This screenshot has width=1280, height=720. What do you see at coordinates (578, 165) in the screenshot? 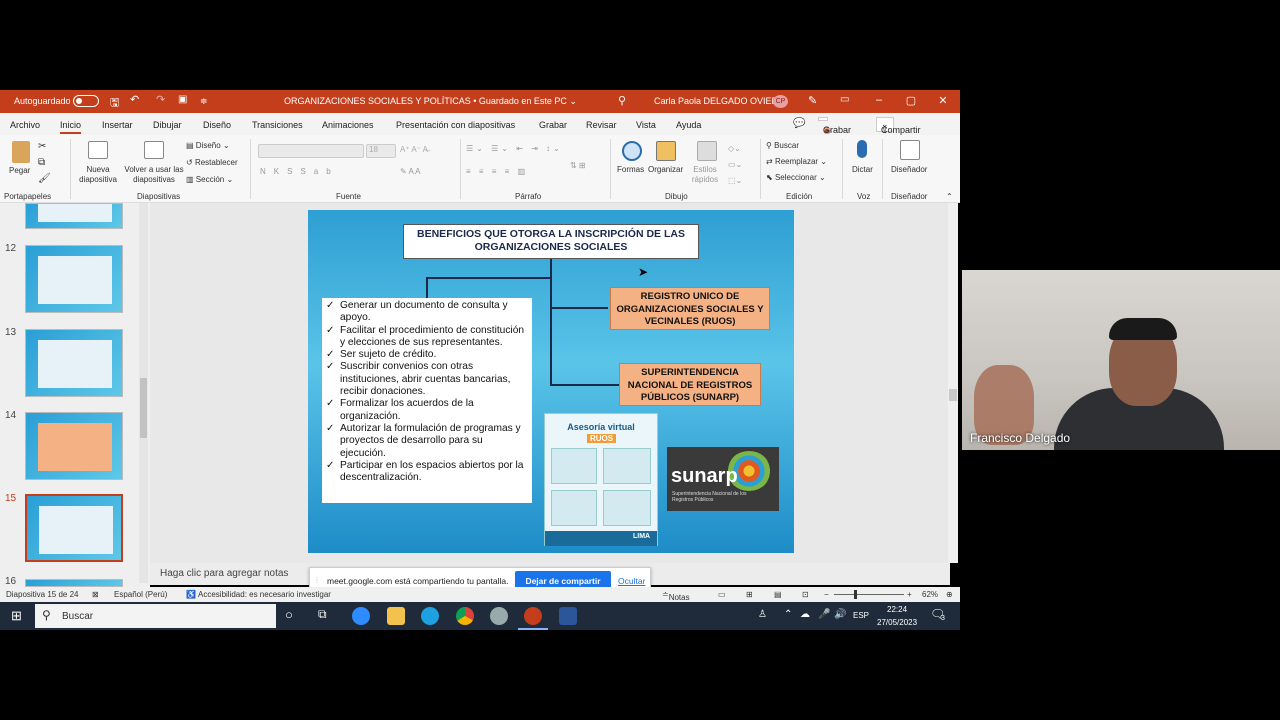
I see `text-direction-icon: ⇅ ⊞` at bounding box center [578, 165].